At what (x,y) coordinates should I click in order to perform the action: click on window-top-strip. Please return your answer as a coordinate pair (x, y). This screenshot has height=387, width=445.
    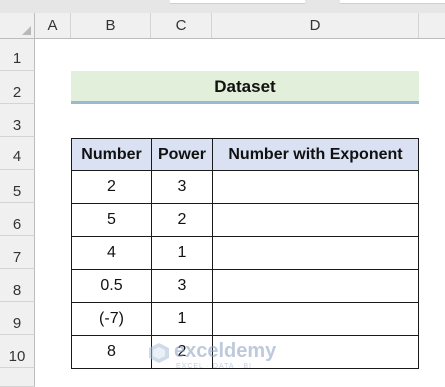
    Looking at the image, I should click on (222, 6).